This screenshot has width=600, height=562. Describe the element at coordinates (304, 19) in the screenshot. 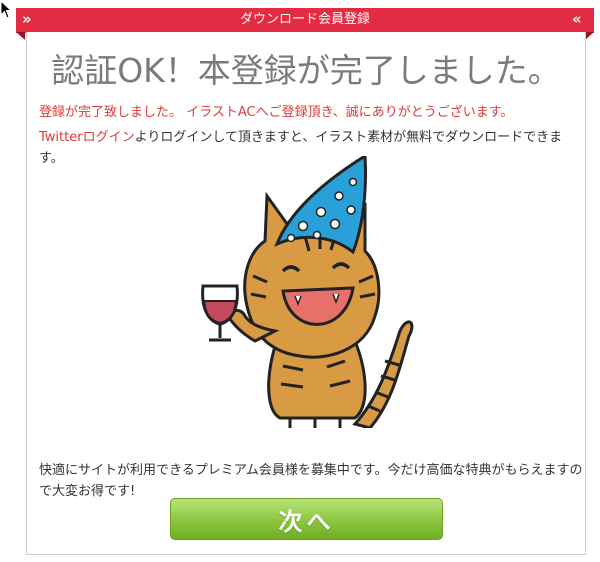

I see `header-title: ダウンロード会員登録` at that location.